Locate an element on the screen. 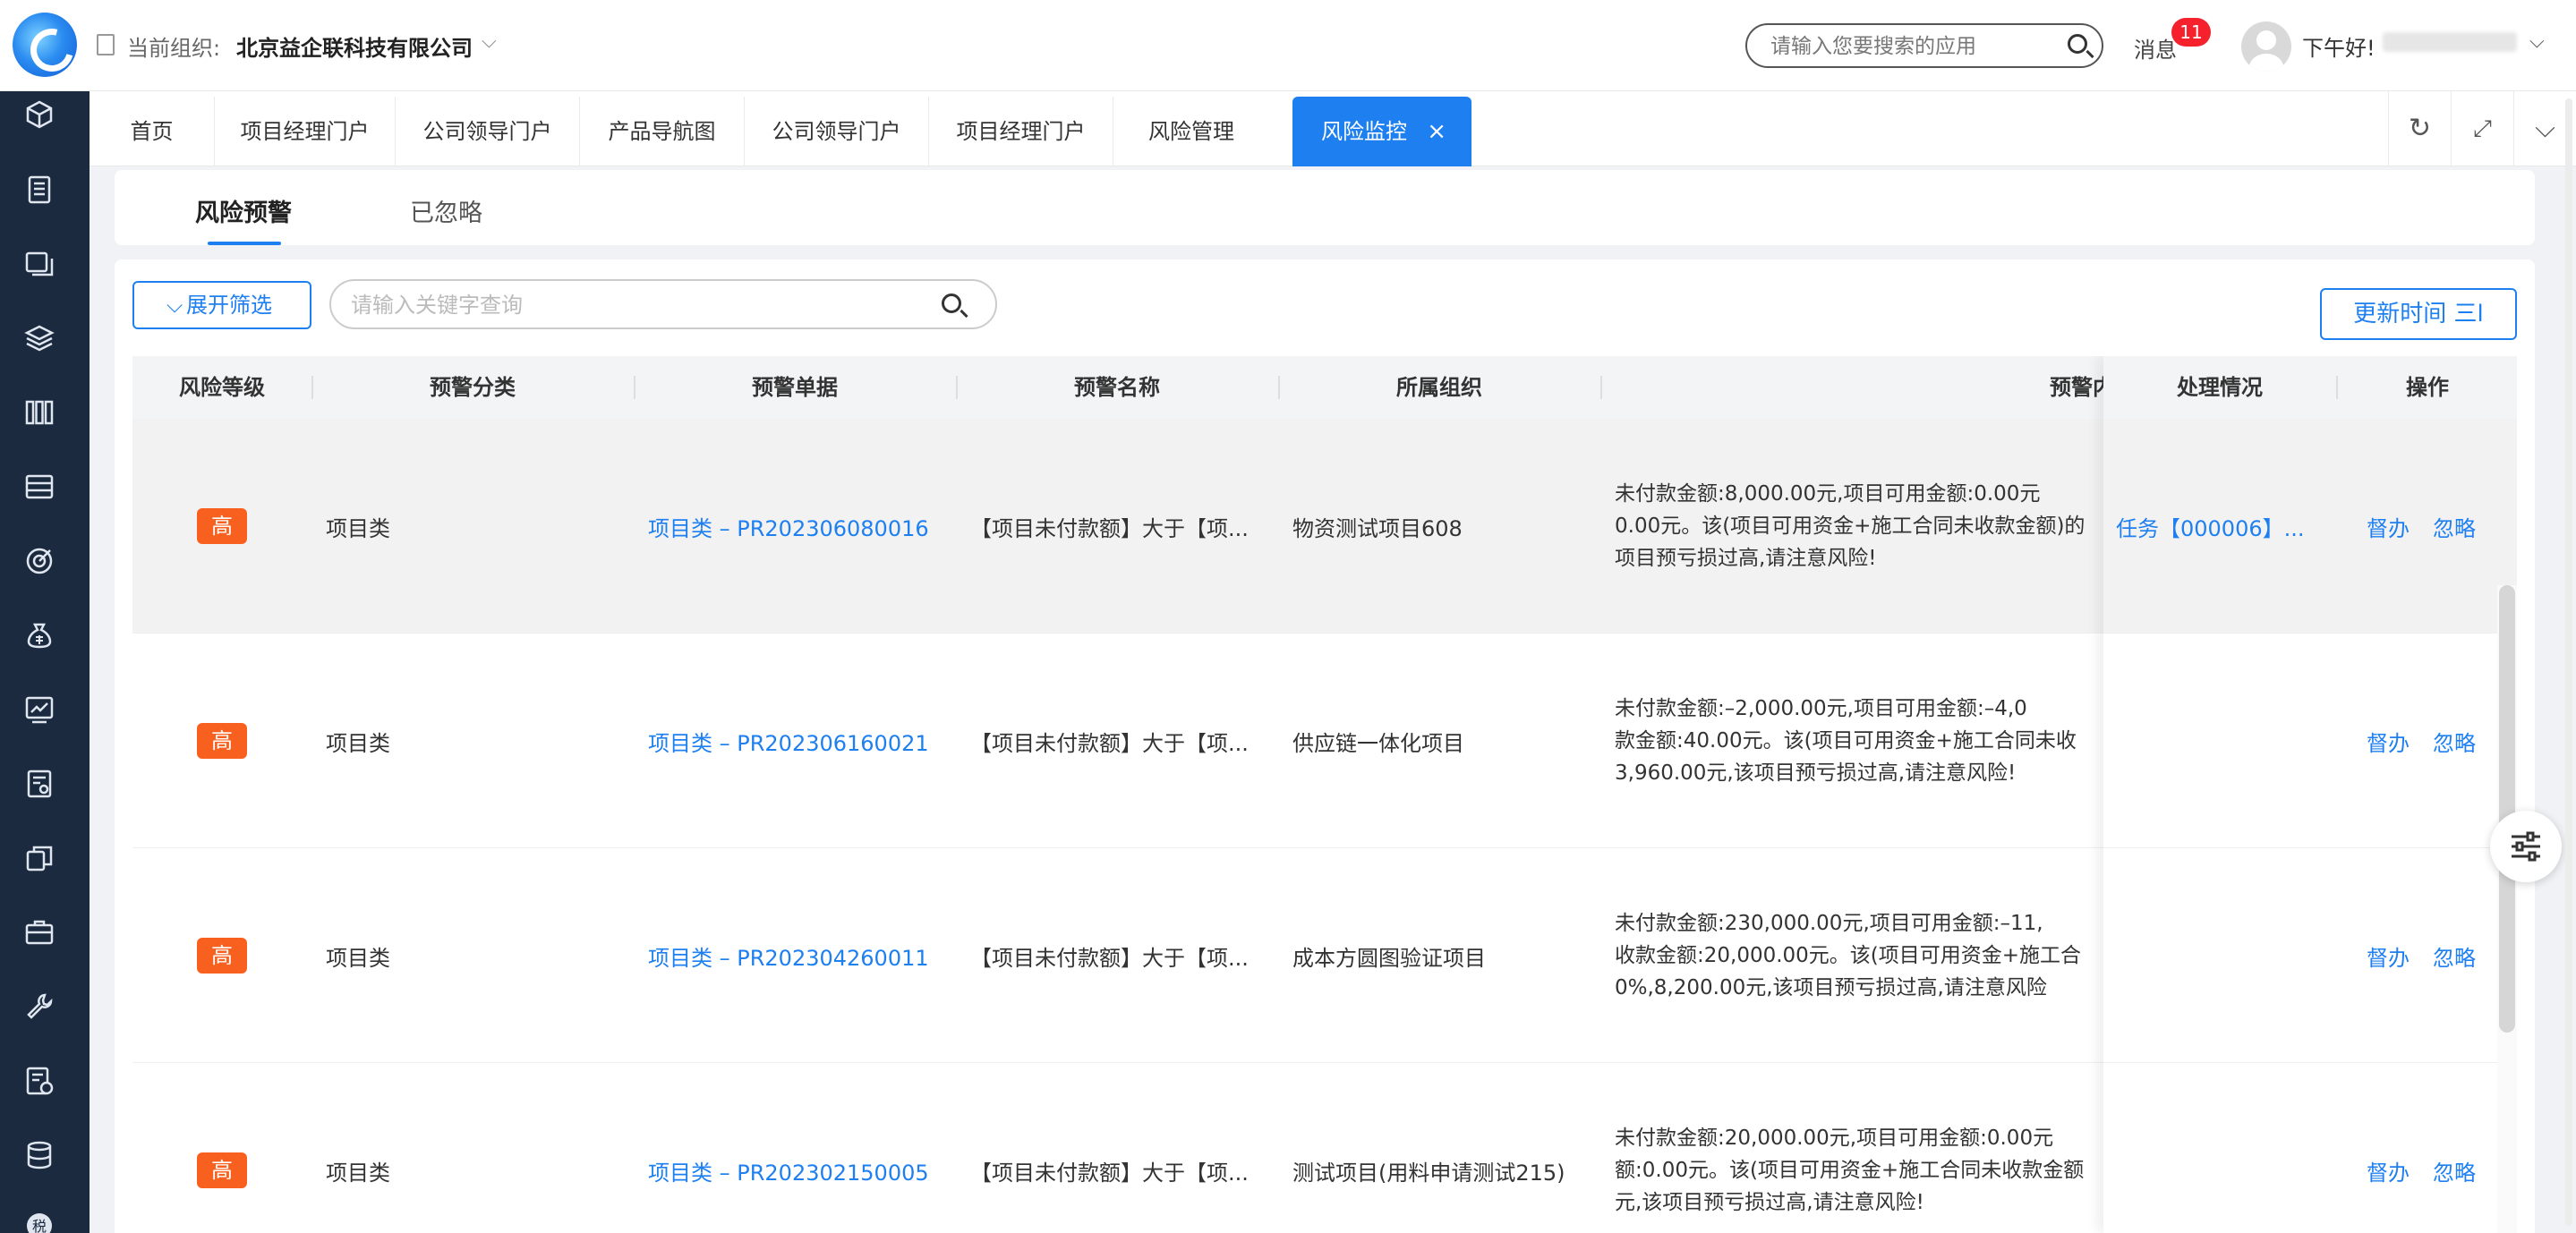 The width and height of the screenshot is (2576, 1233). app-logo is located at coordinates (45, 45).